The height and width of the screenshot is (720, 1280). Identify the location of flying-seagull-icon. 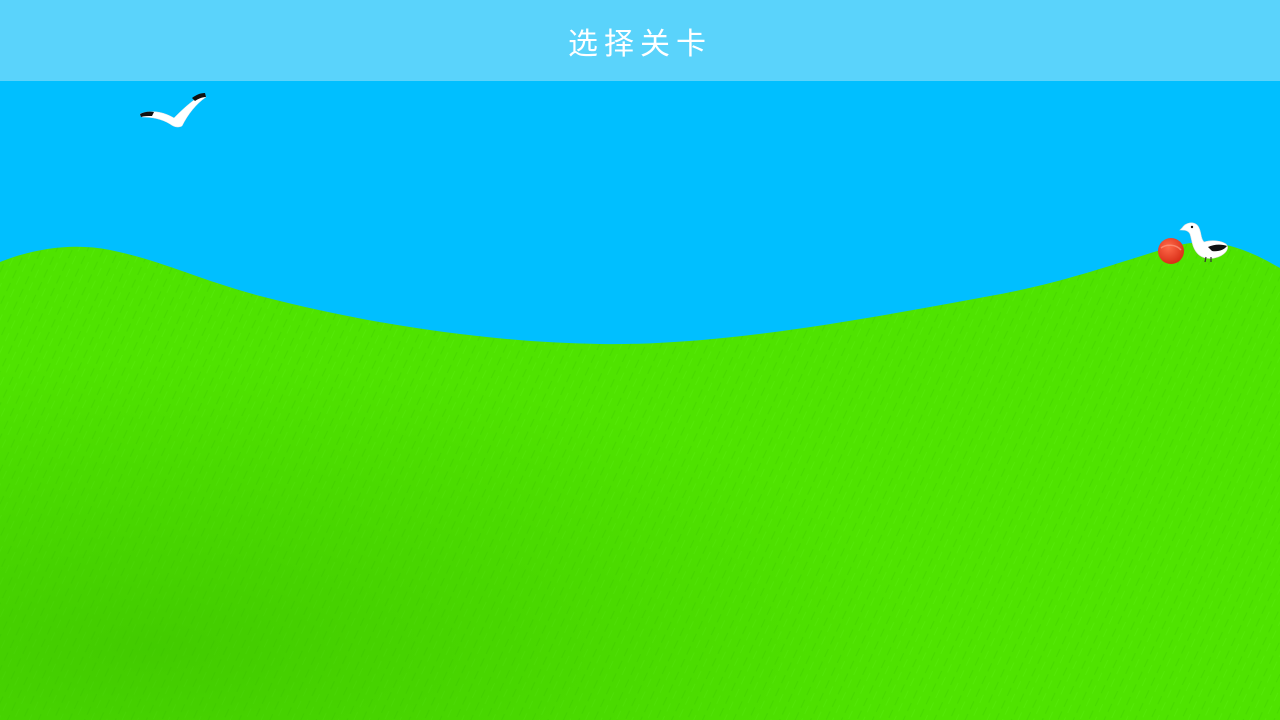
(173, 110).